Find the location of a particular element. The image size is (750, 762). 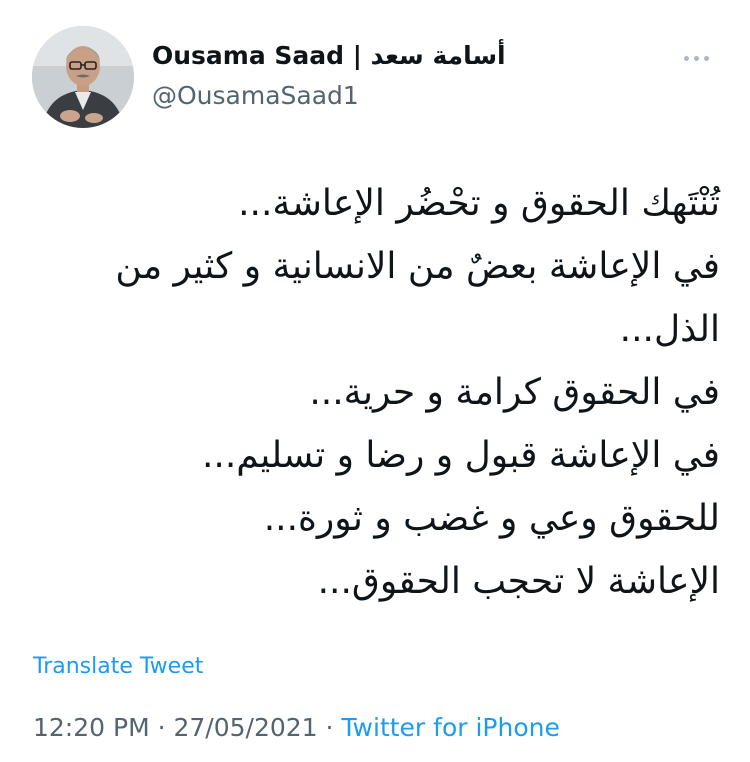

tweet-source-link: Twitter for iPhone is located at coordinates (450, 727).